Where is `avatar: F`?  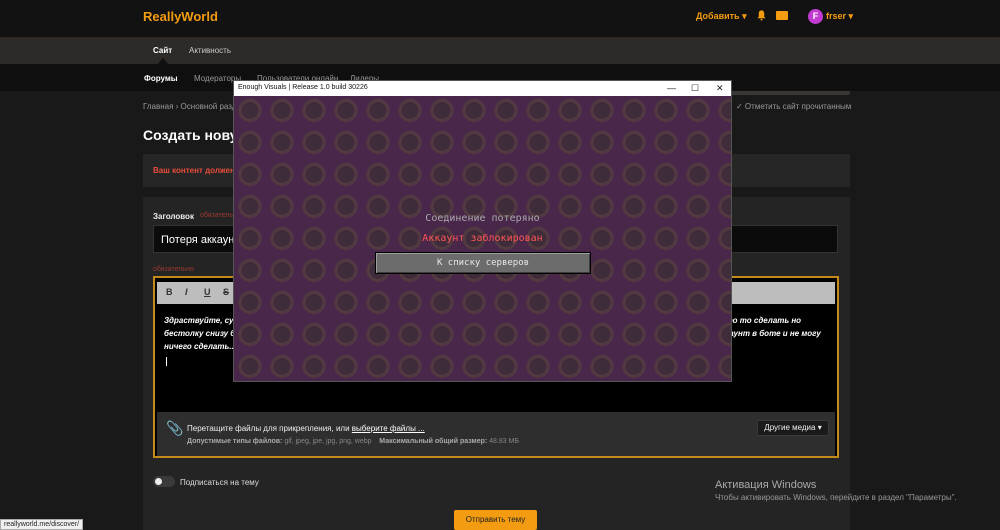 avatar: F is located at coordinates (815, 16).